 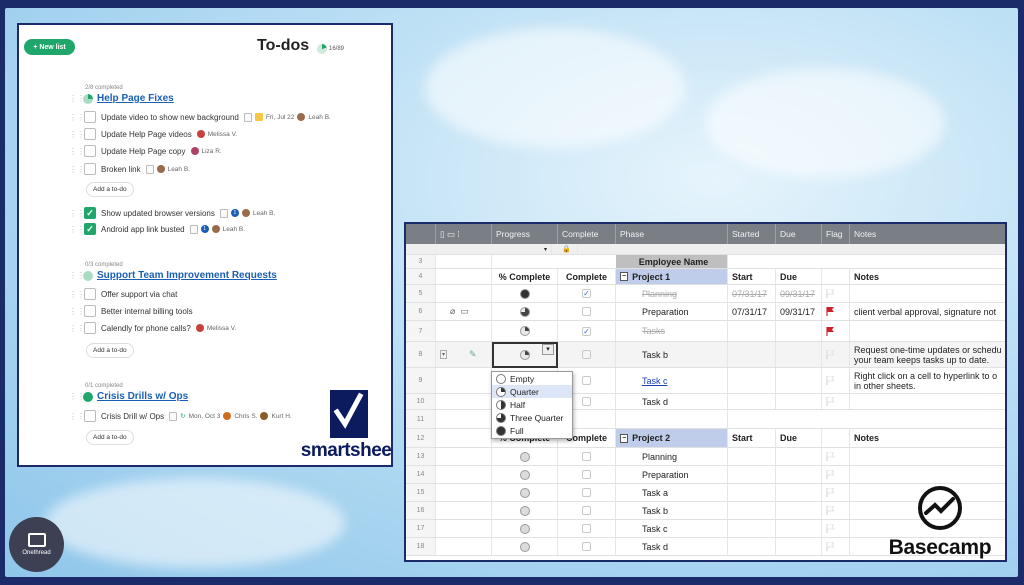 I want to click on add-todo-button: Add a to-do, so click(x=110, y=437).